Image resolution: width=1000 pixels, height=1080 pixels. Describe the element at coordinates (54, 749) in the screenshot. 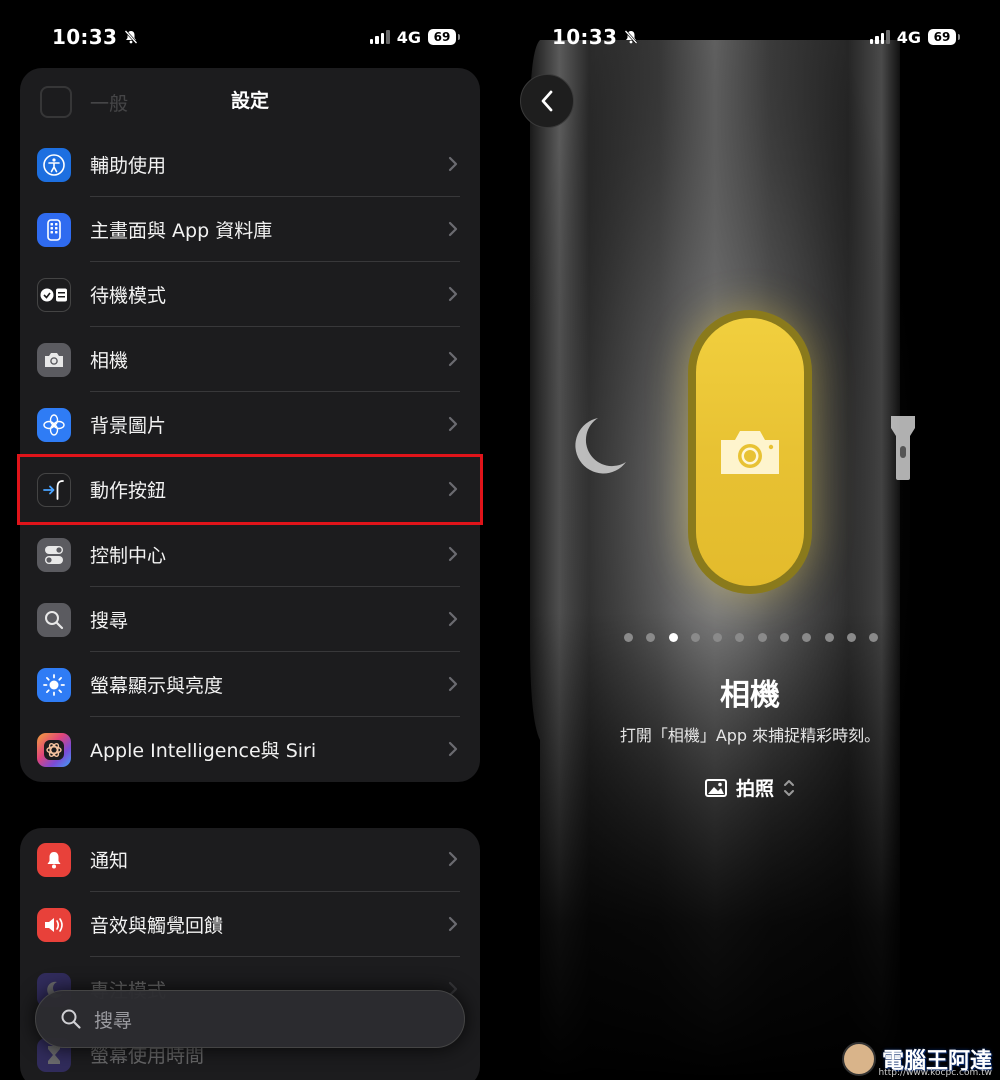

I see `apple-intelligence-icon` at that location.